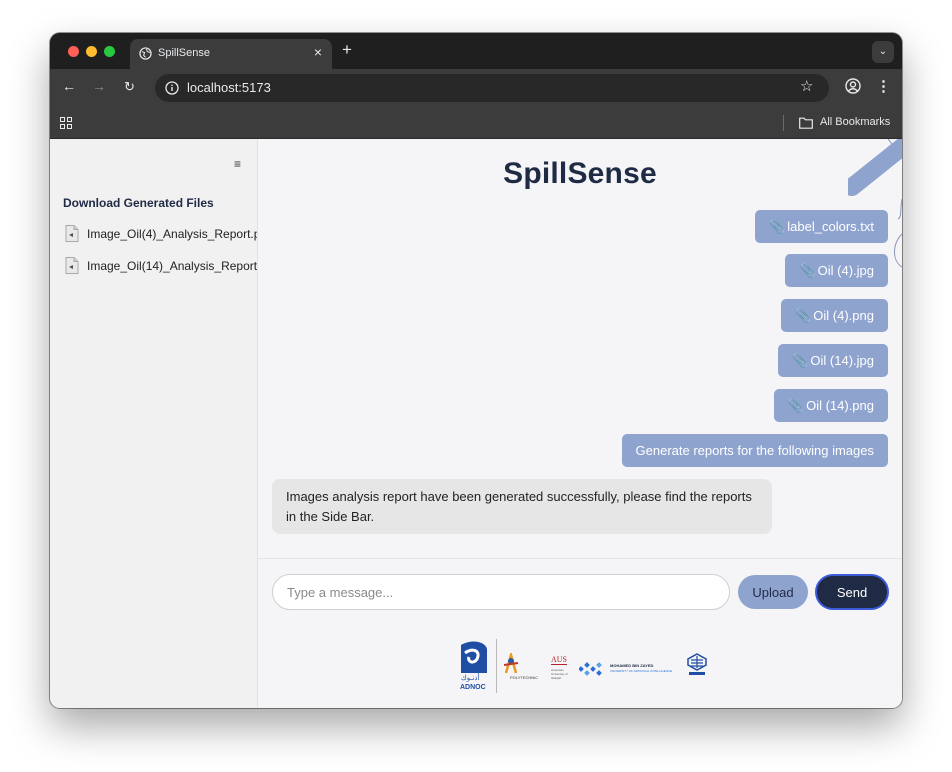 This screenshot has height=772, width=952. I want to click on minimize-window-button, so click(91, 51).